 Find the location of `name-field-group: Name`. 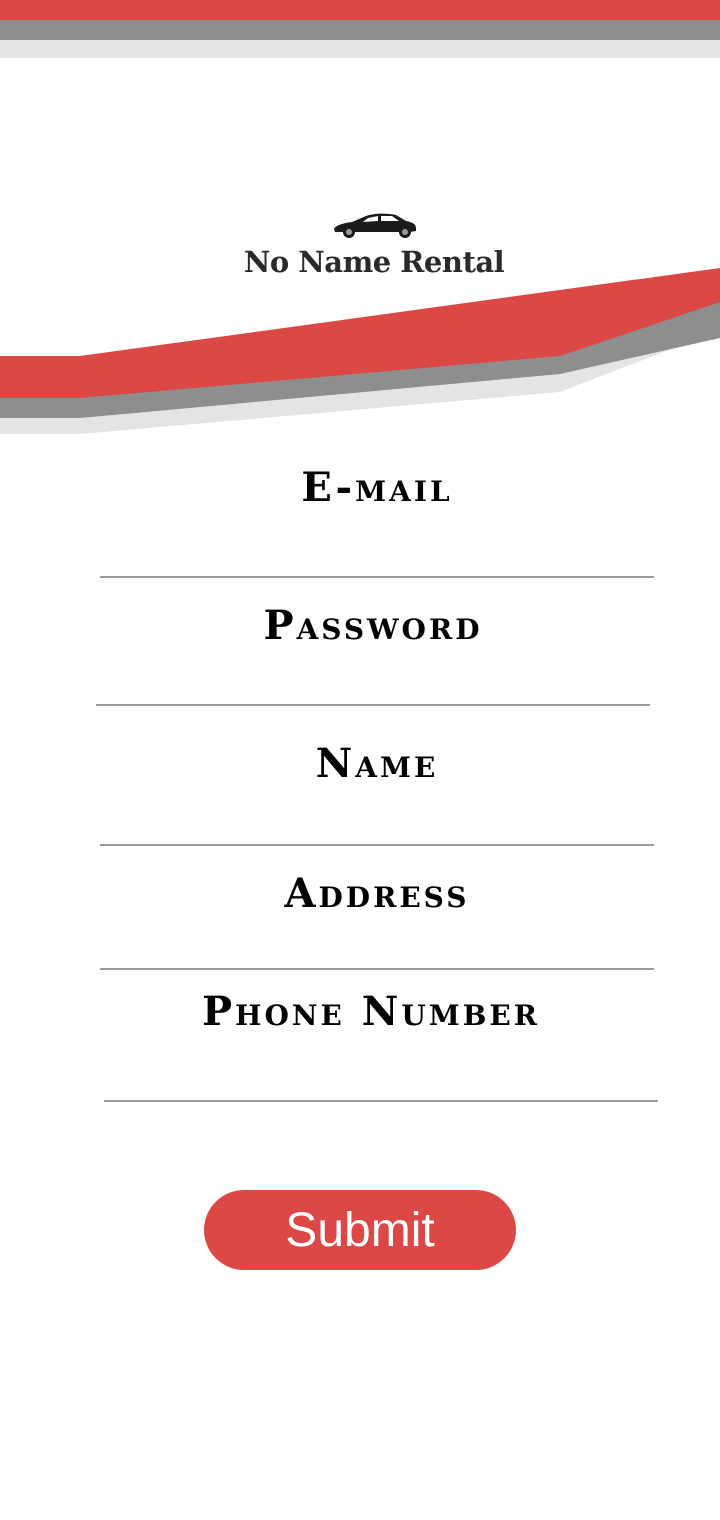

name-field-group: Name is located at coordinates (377, 798).